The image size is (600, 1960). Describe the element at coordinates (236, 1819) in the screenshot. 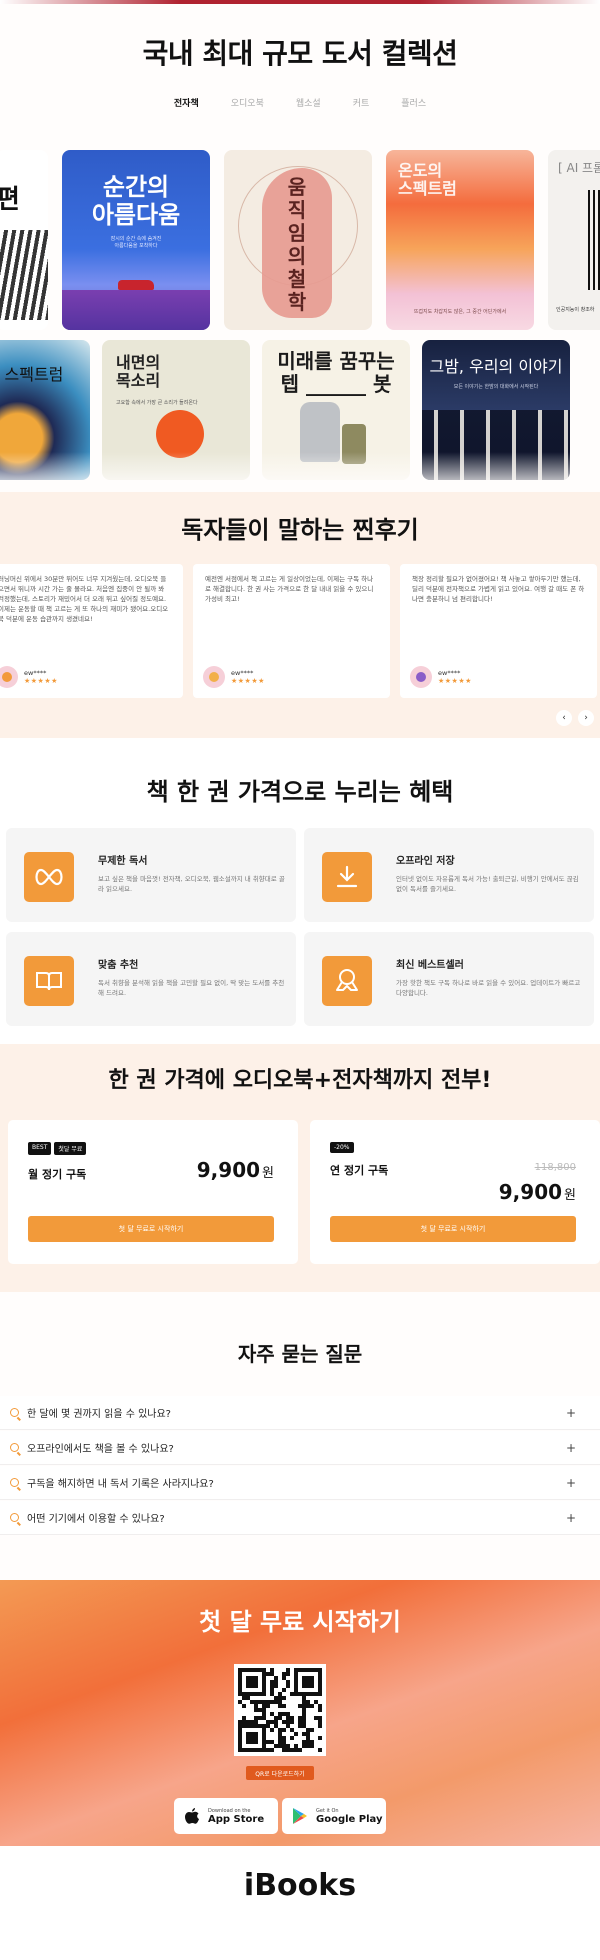

I see `store-name: App Store` at that location.